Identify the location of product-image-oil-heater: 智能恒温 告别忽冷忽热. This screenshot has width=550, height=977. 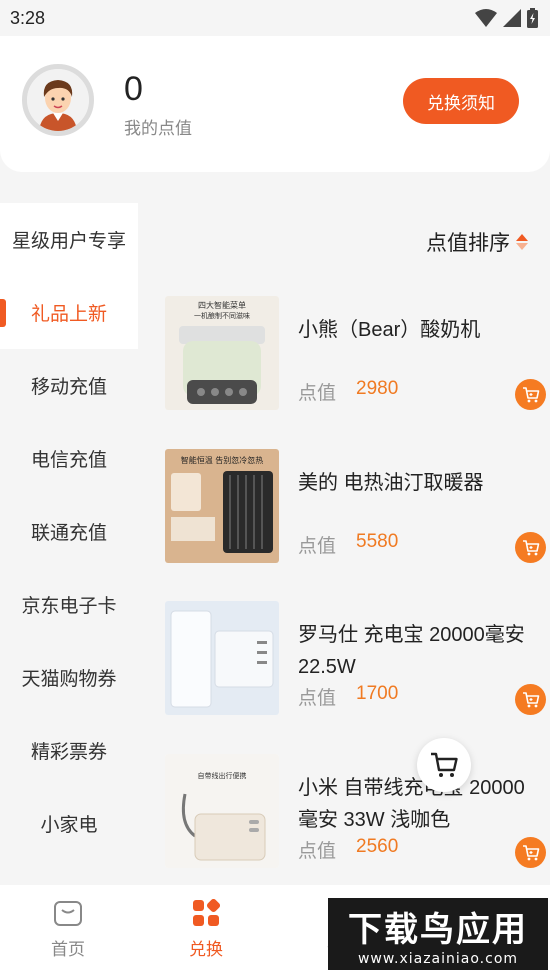
(222, 506).